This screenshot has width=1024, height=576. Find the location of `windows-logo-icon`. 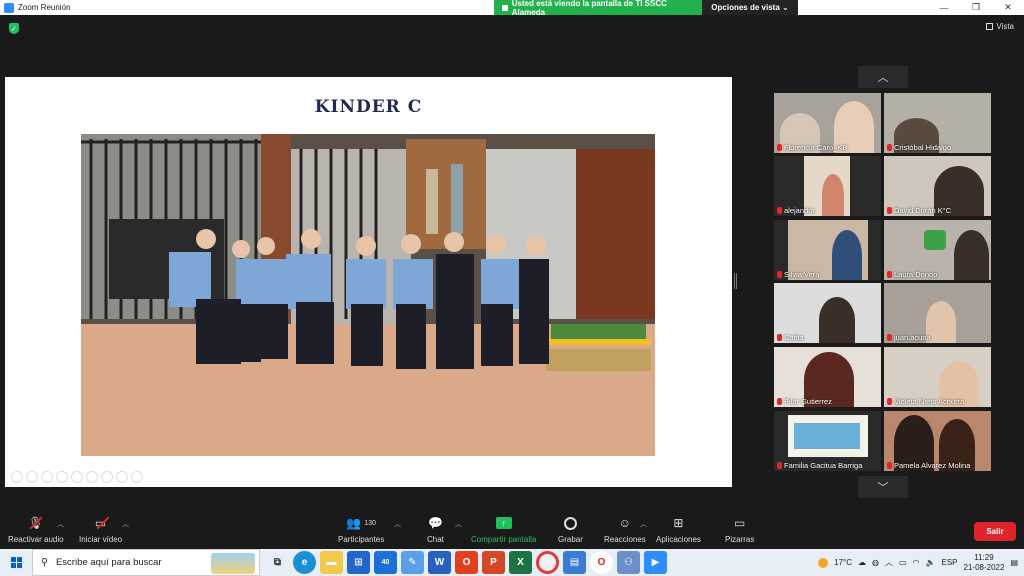

windows-logo-icon is located at coordinates (16, 562).